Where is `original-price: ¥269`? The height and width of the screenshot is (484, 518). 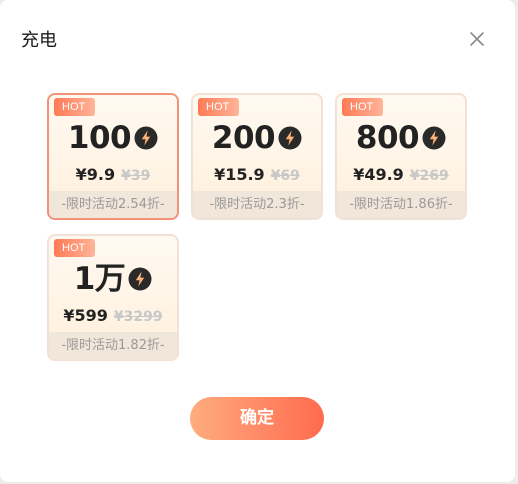
original-price: ¥269 is located at coordinates (429, 176).